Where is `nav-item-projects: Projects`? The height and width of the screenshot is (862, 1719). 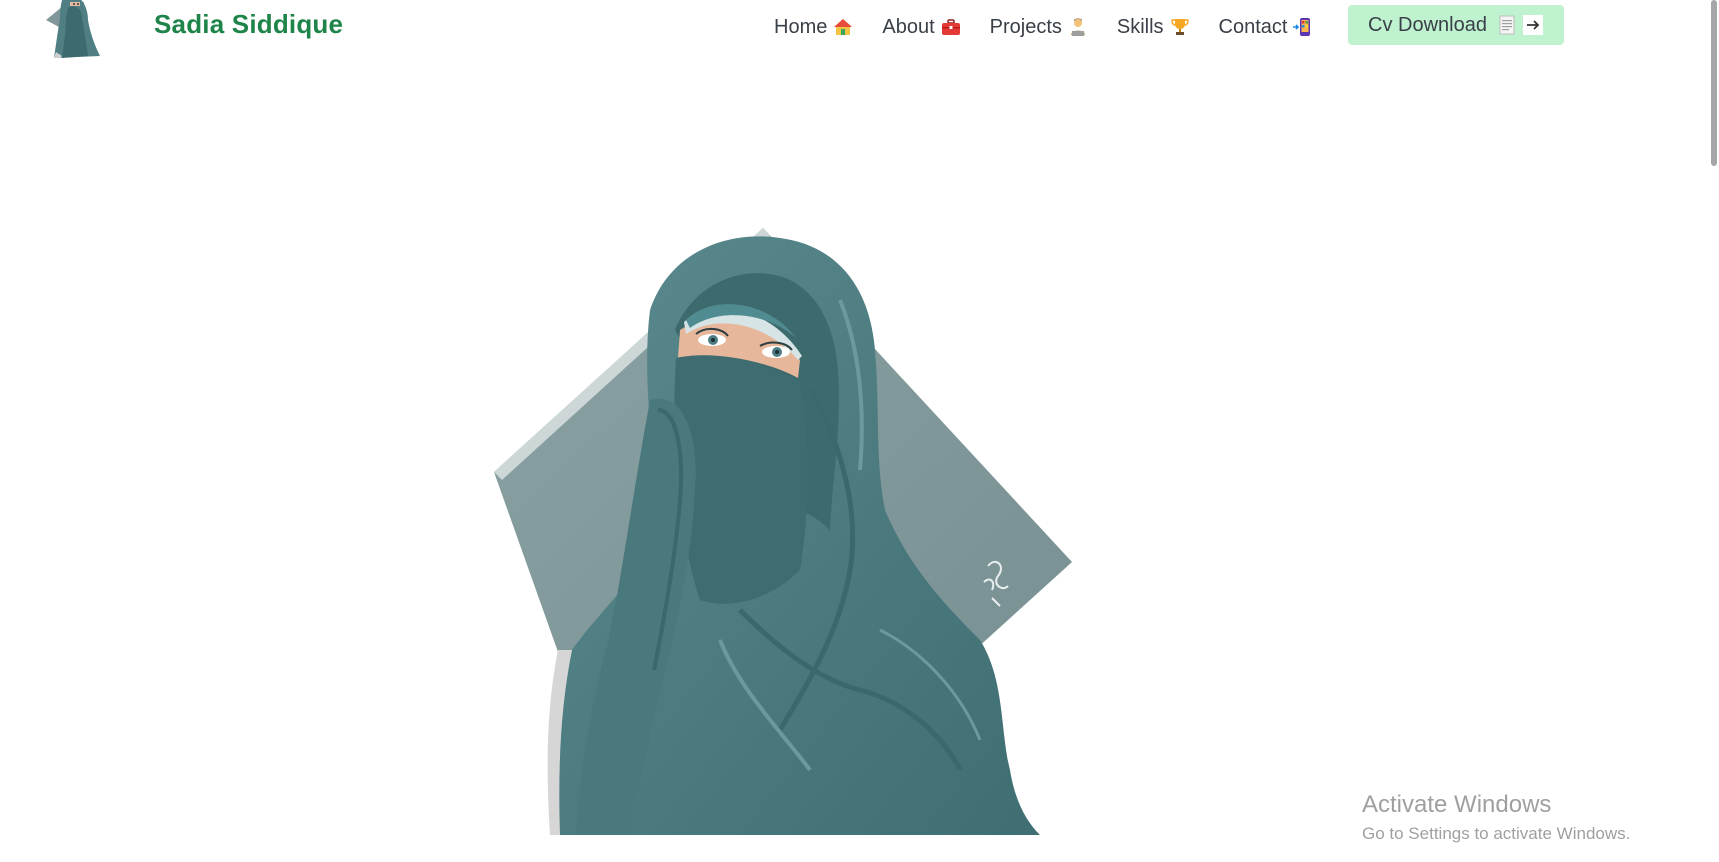
nav-item-projects: Projects is located at coordinates (1039, 27).